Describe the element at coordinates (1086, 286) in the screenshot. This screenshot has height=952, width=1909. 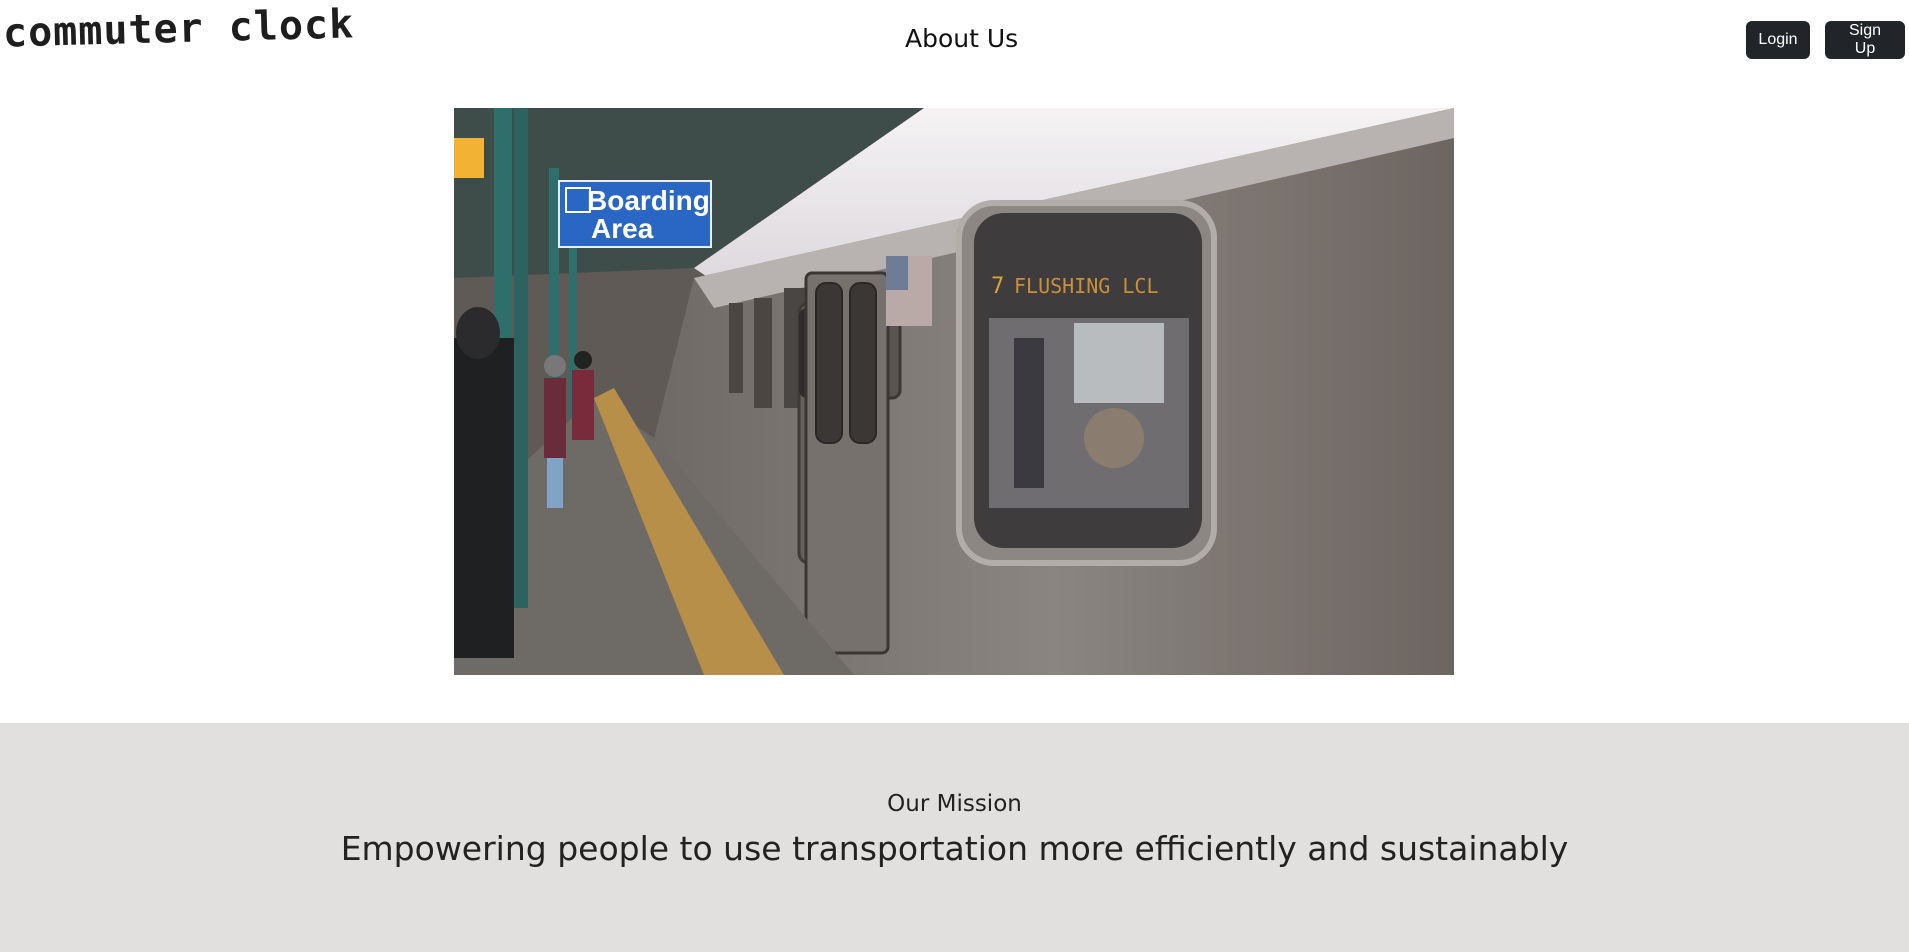
I see `destination-sign: FLUSHING LCL` at that location.